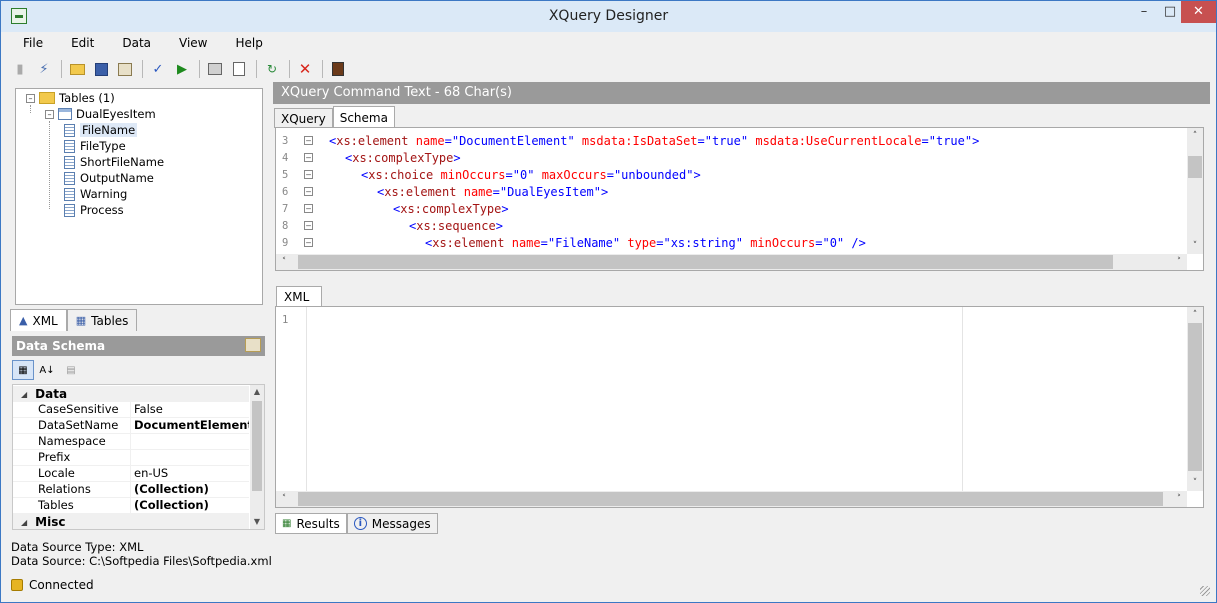 Image resolution: width=1217 pixels, height=603 pixels. Describe the element at coordinates (248, 44) in the screenshot. I see `menu-help: Help` at that location.